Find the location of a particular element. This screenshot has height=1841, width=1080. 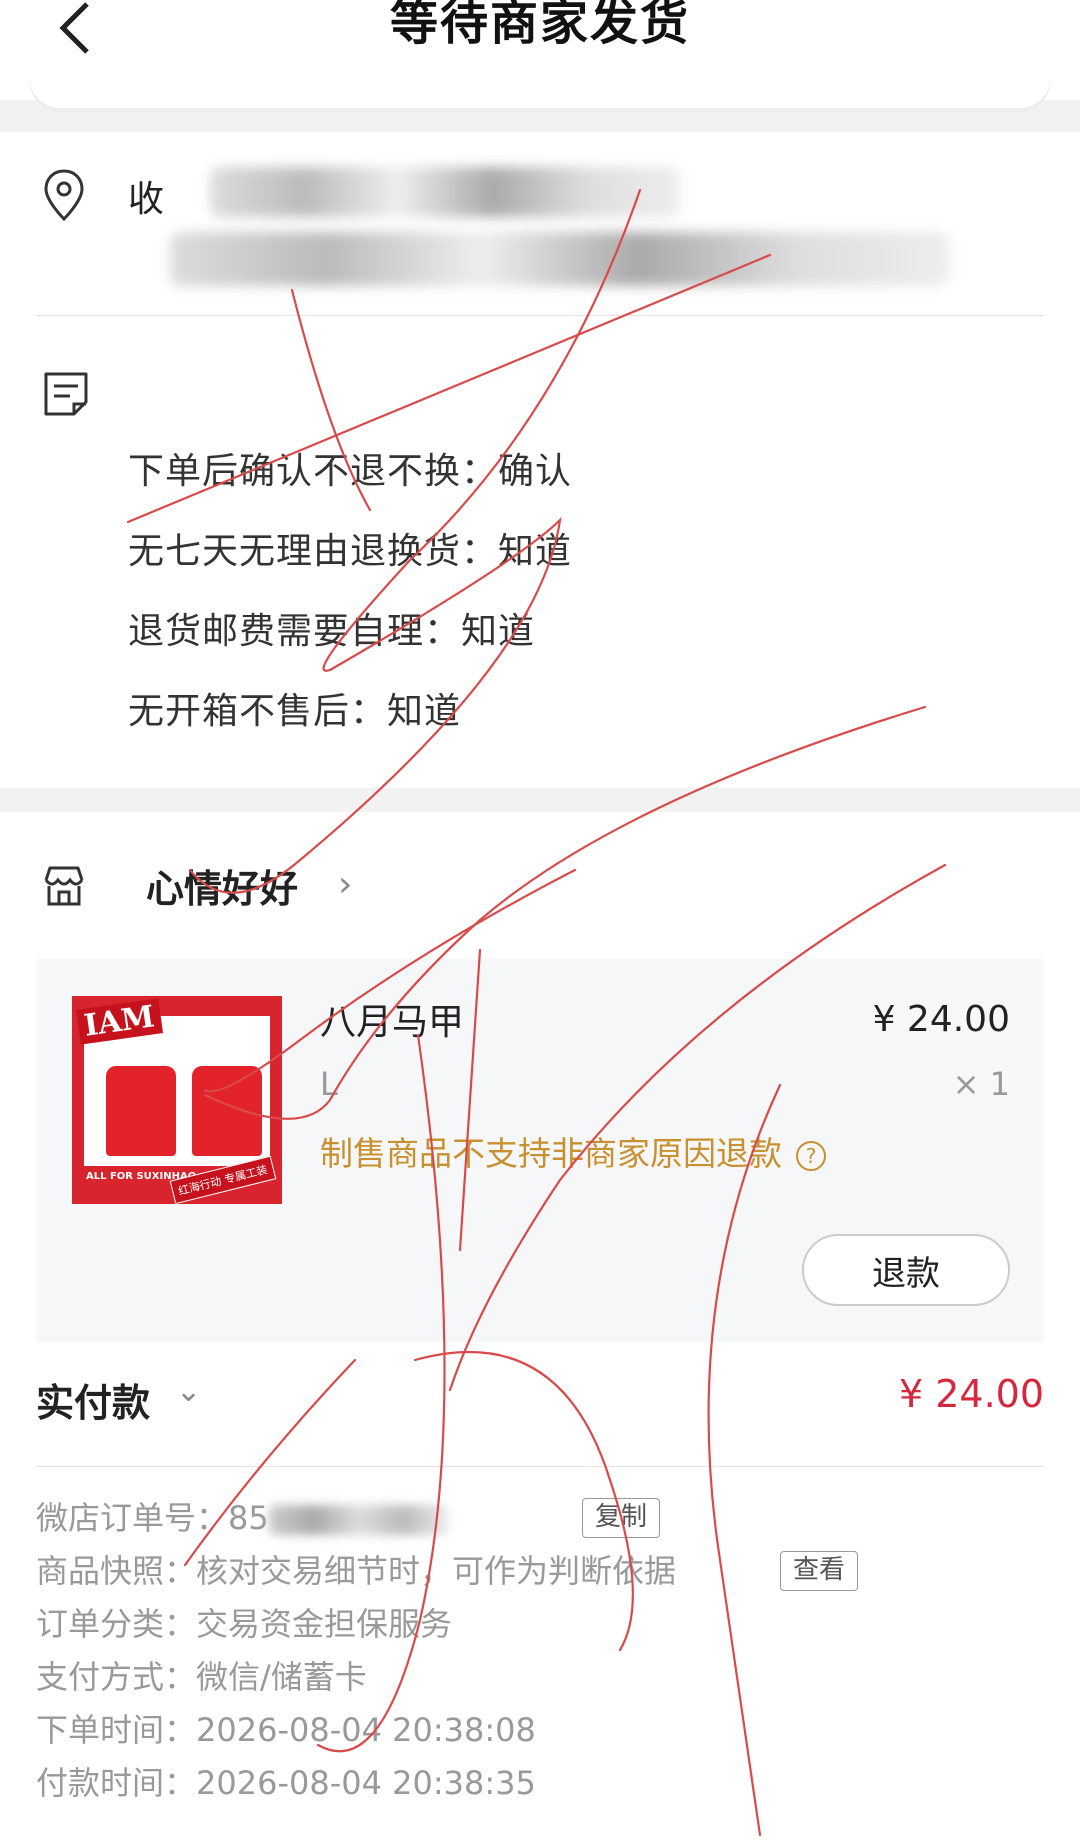

page-title: 等待商家发货 is located at coordinates (539, 25).